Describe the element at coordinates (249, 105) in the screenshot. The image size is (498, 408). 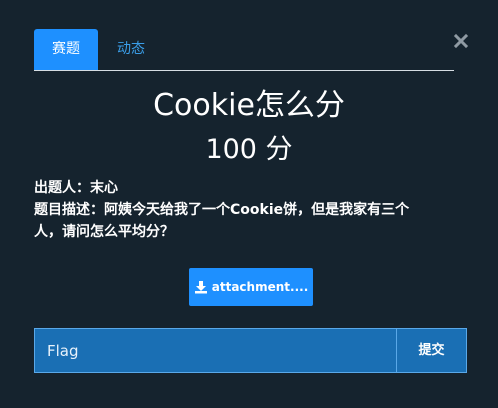
I see `challenge-title: Cookie怎么分` at that location.